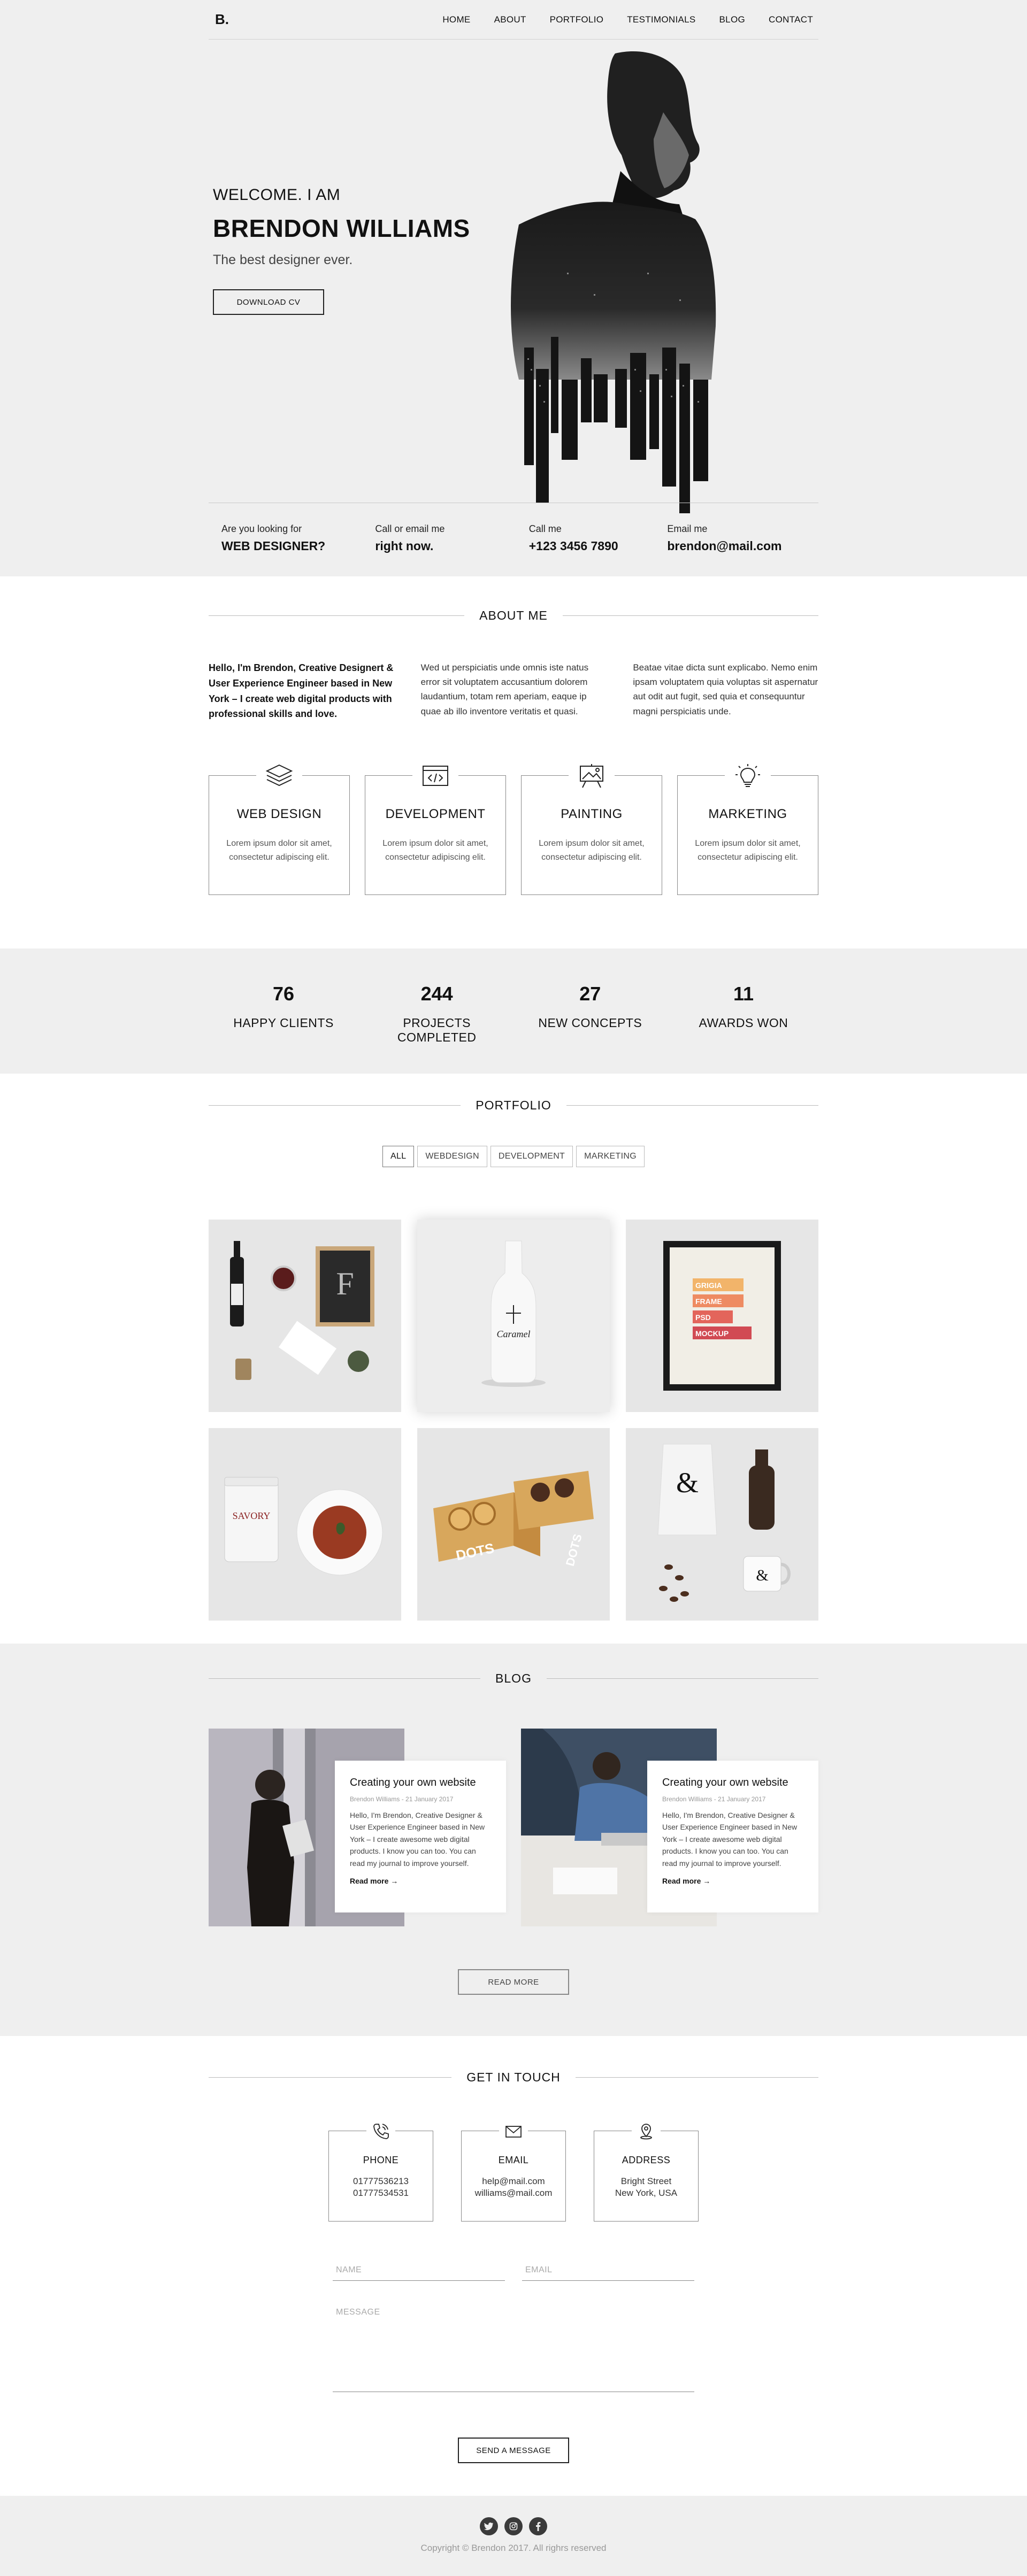 The image size is (1027, 2576). I want to click on hero-tagline: The best designer ever., so click(283, 259).